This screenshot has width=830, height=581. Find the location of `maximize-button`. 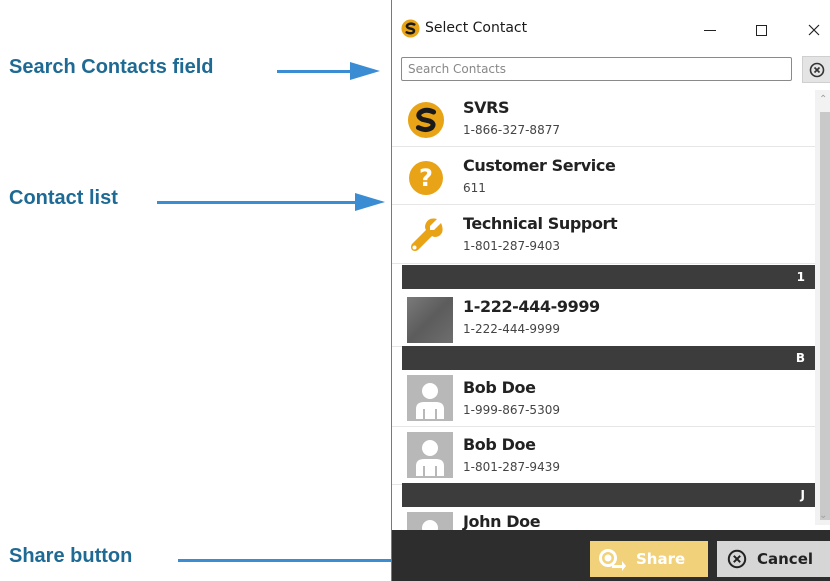

maximize-button is located at coordinates (761, 30).